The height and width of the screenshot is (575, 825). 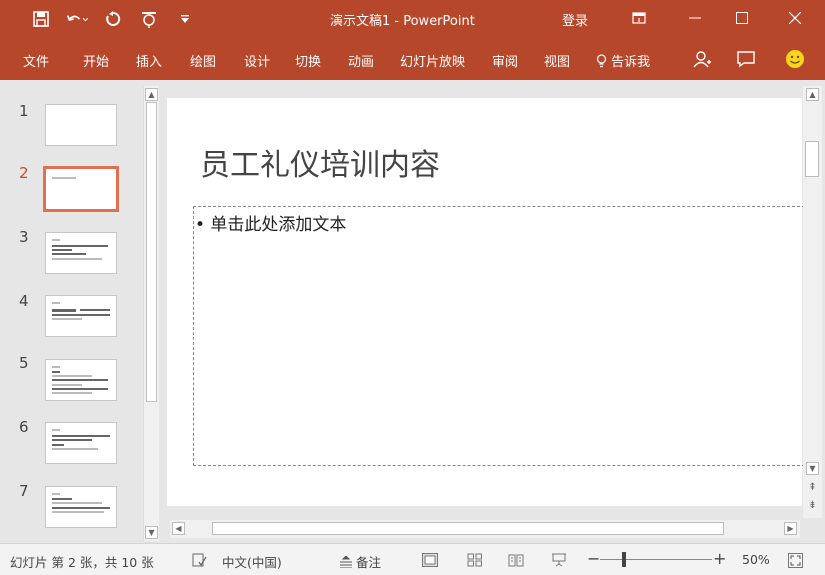 I want to click on slide-number: 4, so click(x=24, y=301).